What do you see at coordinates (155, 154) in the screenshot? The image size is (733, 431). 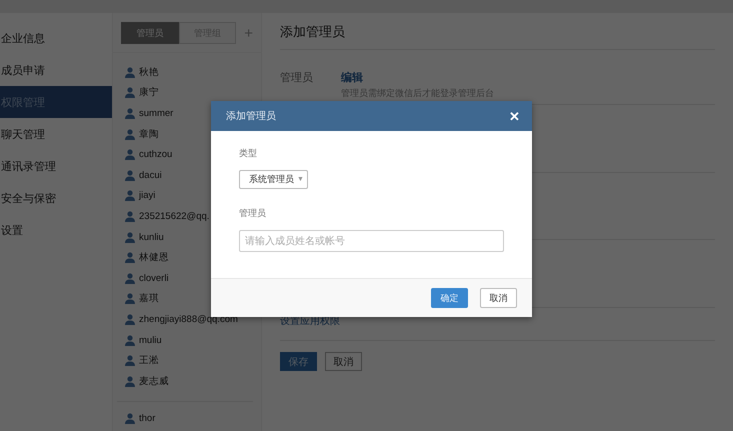 I see `member-name: cuthzou` at bounding box center [155, 154].